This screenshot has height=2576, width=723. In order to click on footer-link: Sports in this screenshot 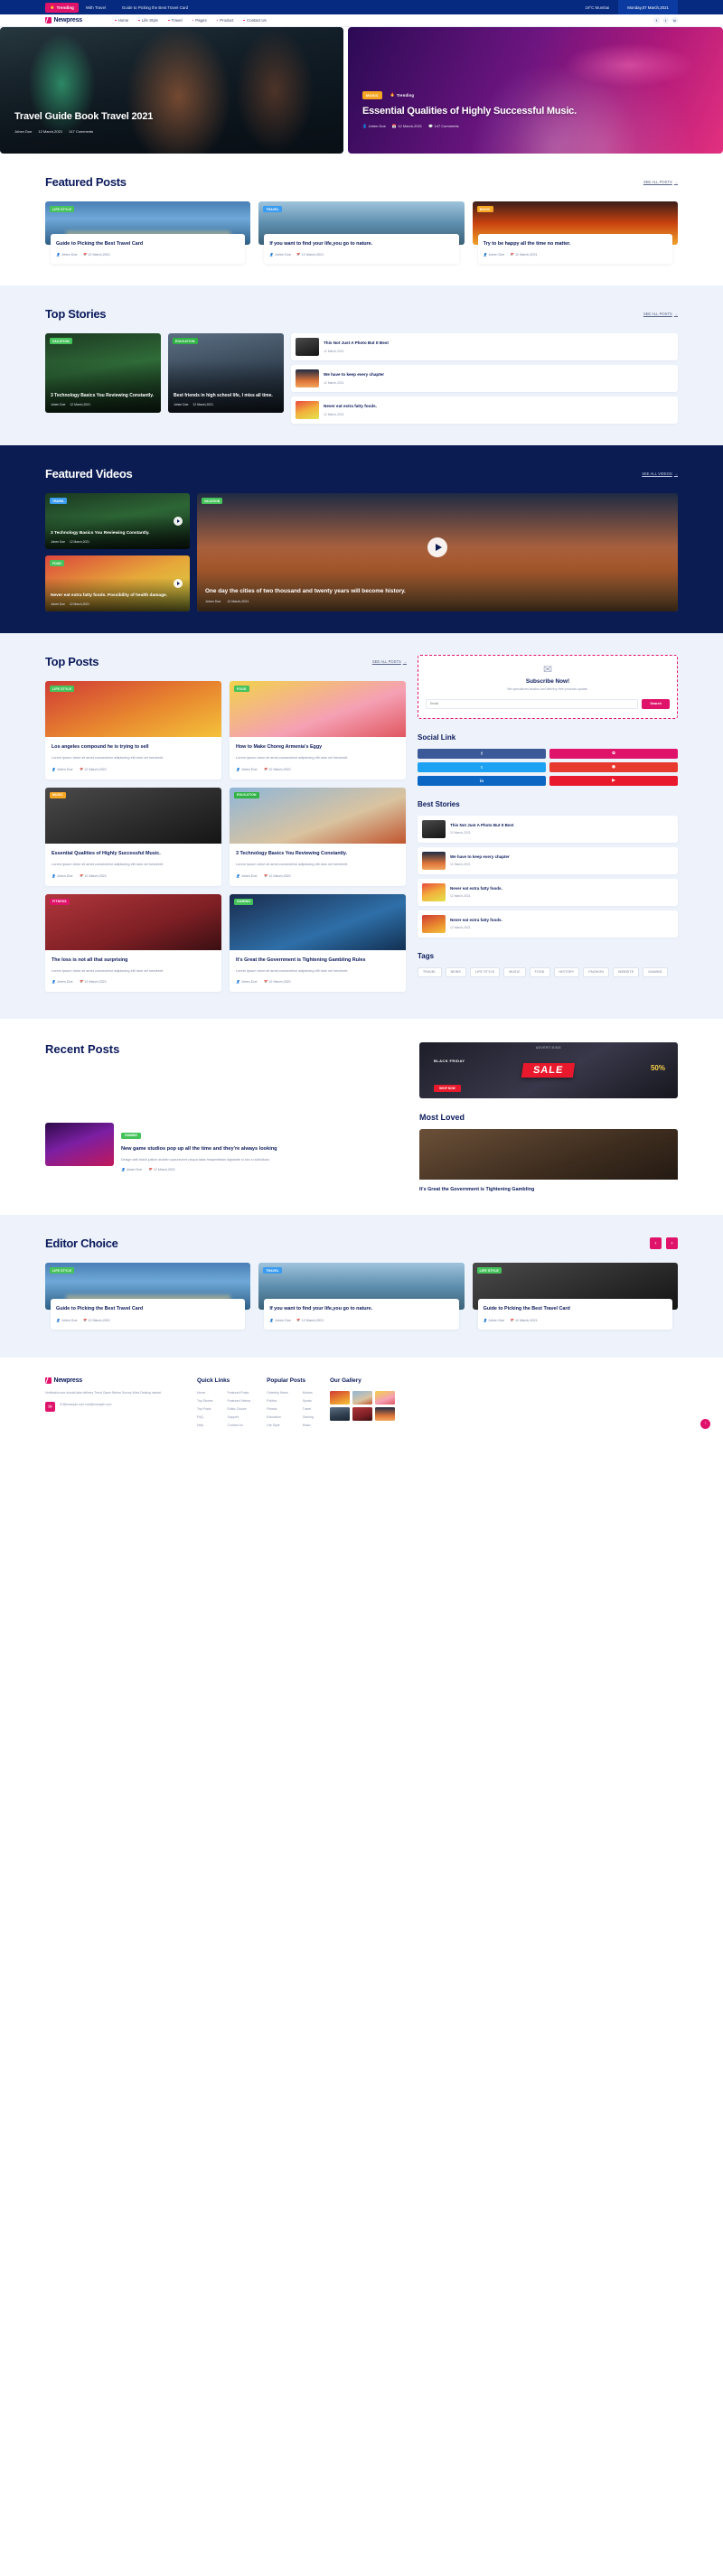, I will do `click(309, 1401)`.